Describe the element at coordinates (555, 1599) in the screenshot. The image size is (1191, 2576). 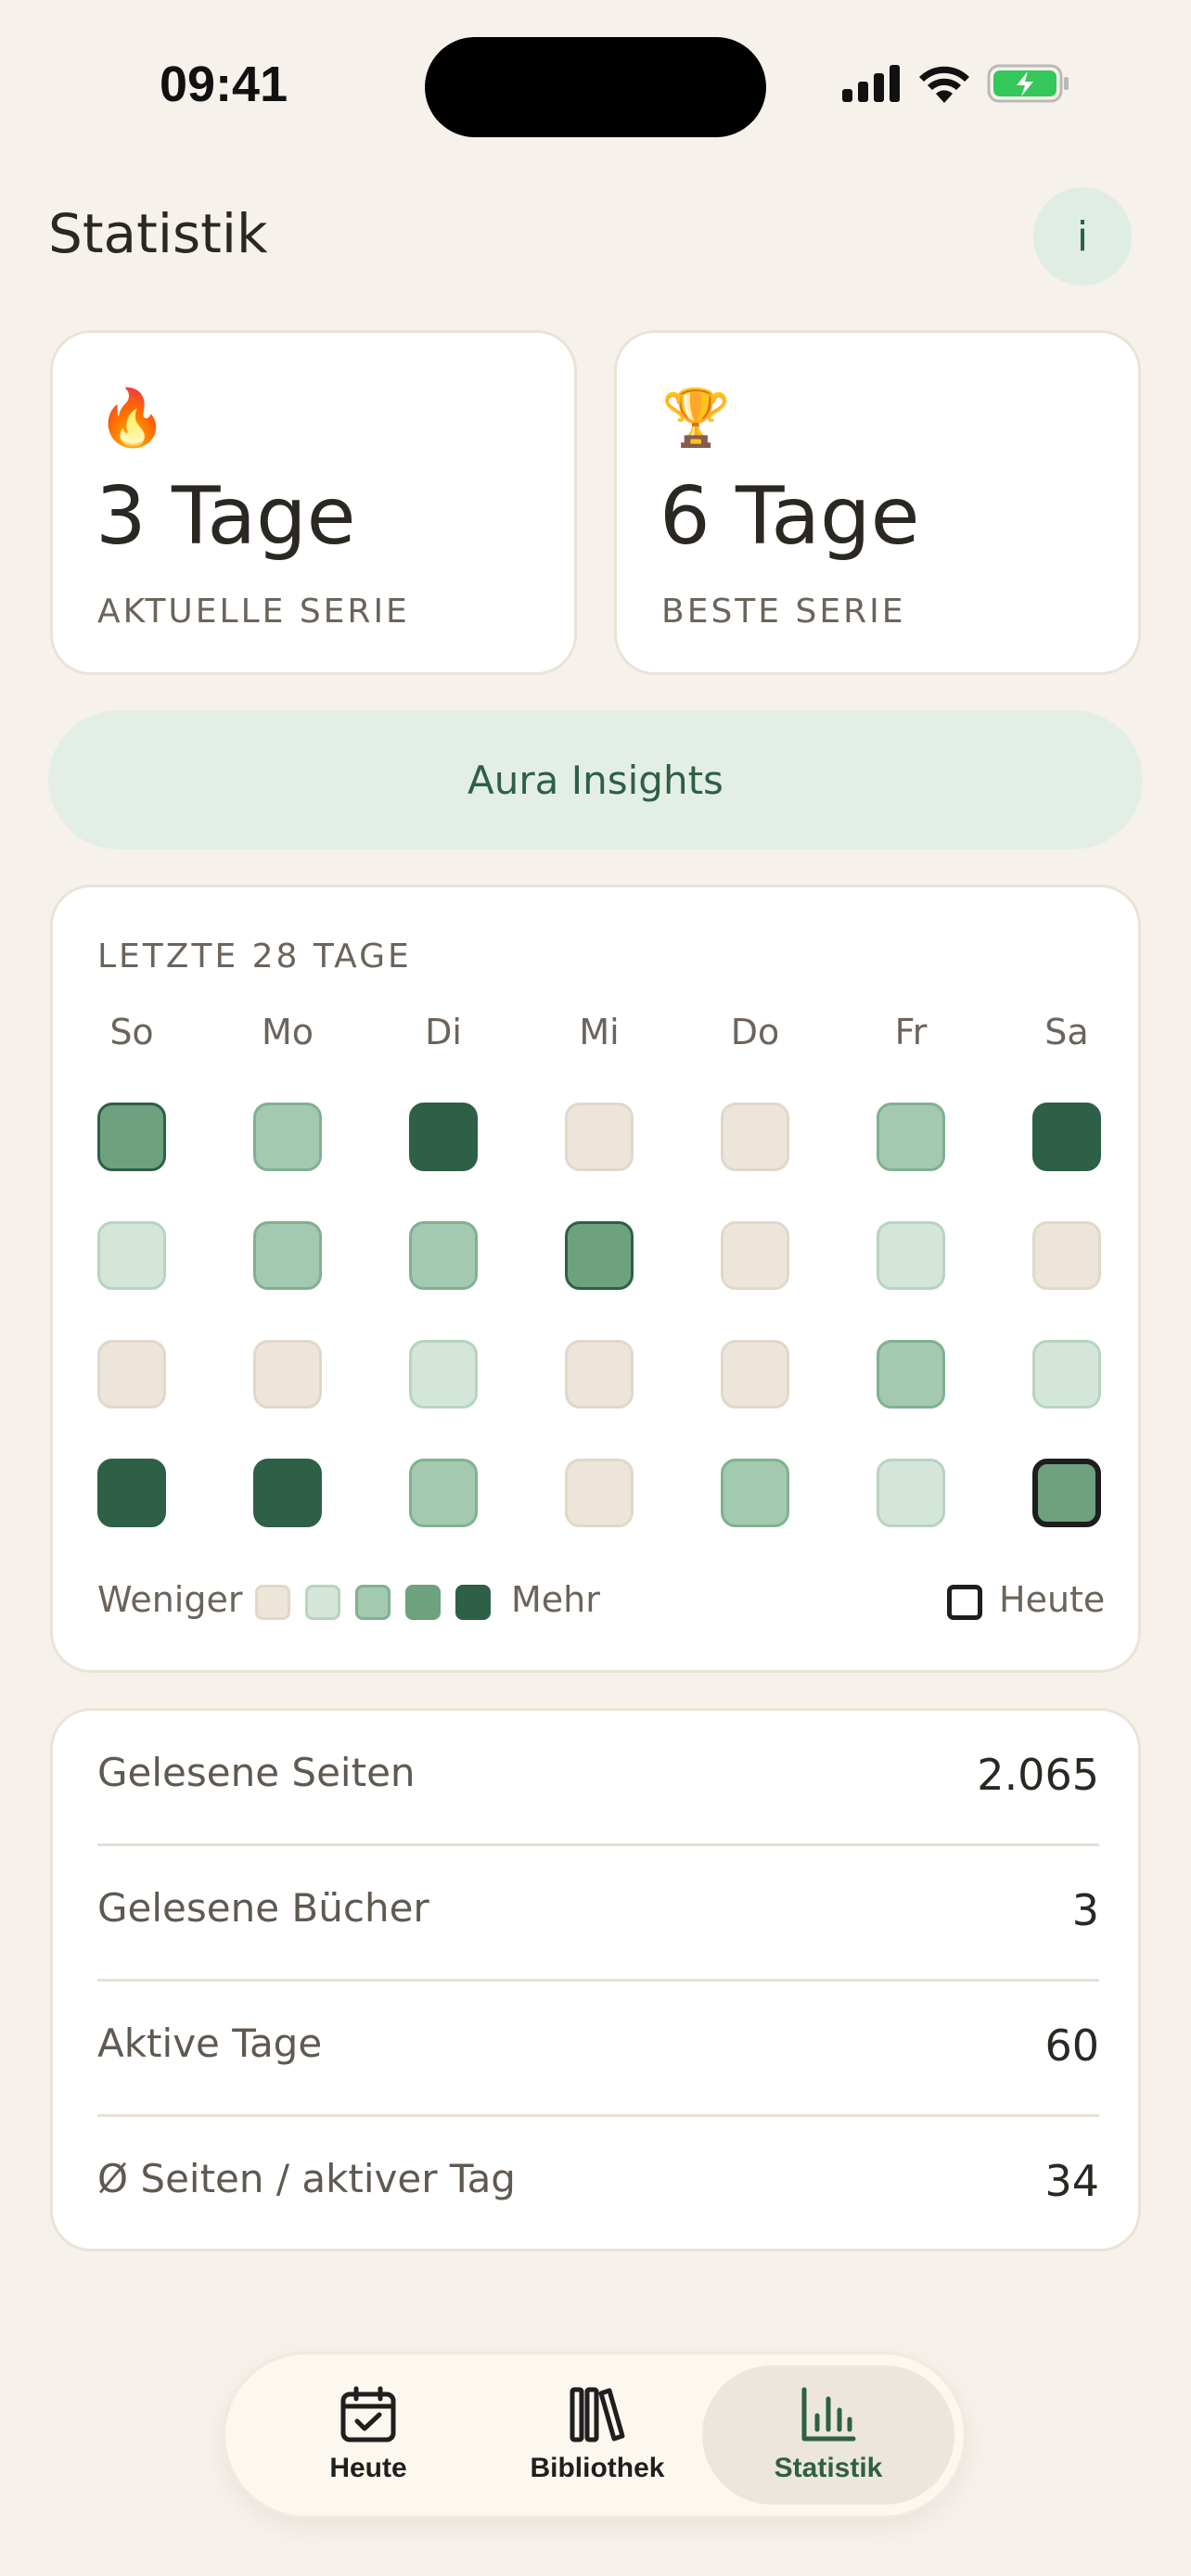
I see `legend-more-label: Mehr` at that location.